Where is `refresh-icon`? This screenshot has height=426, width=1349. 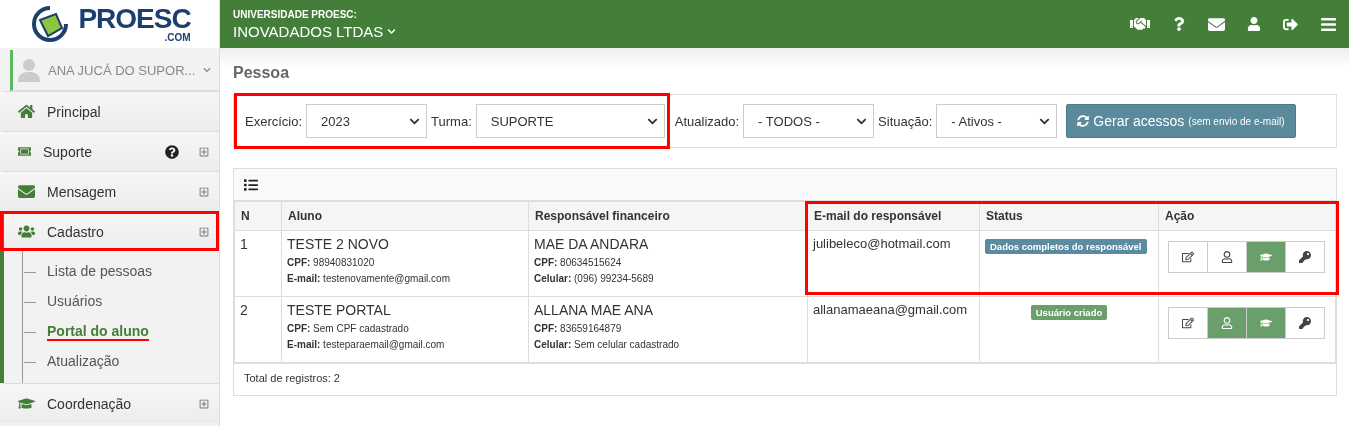 refresh-icon is located at coordinates (1083, 121).